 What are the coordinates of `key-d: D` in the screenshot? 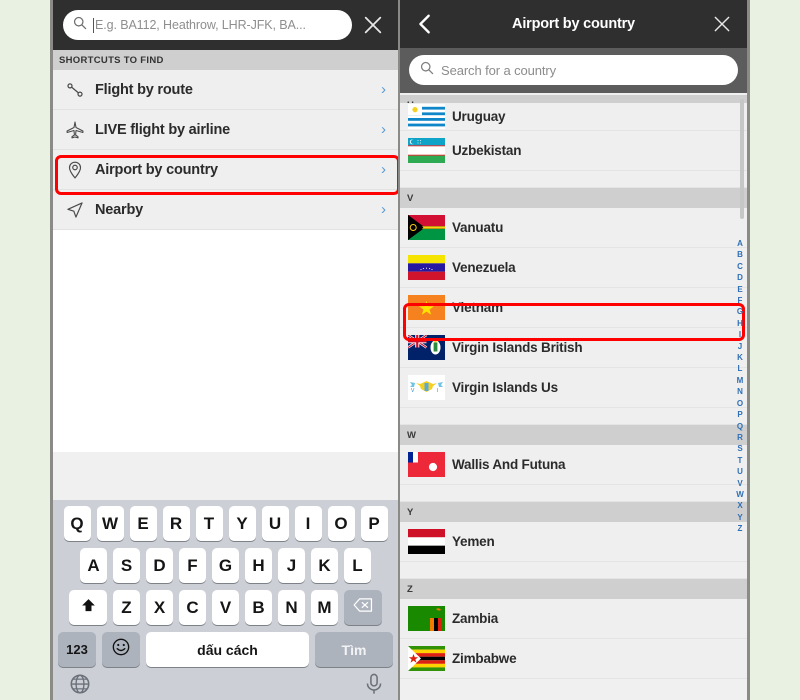 It's located at (159, 565).